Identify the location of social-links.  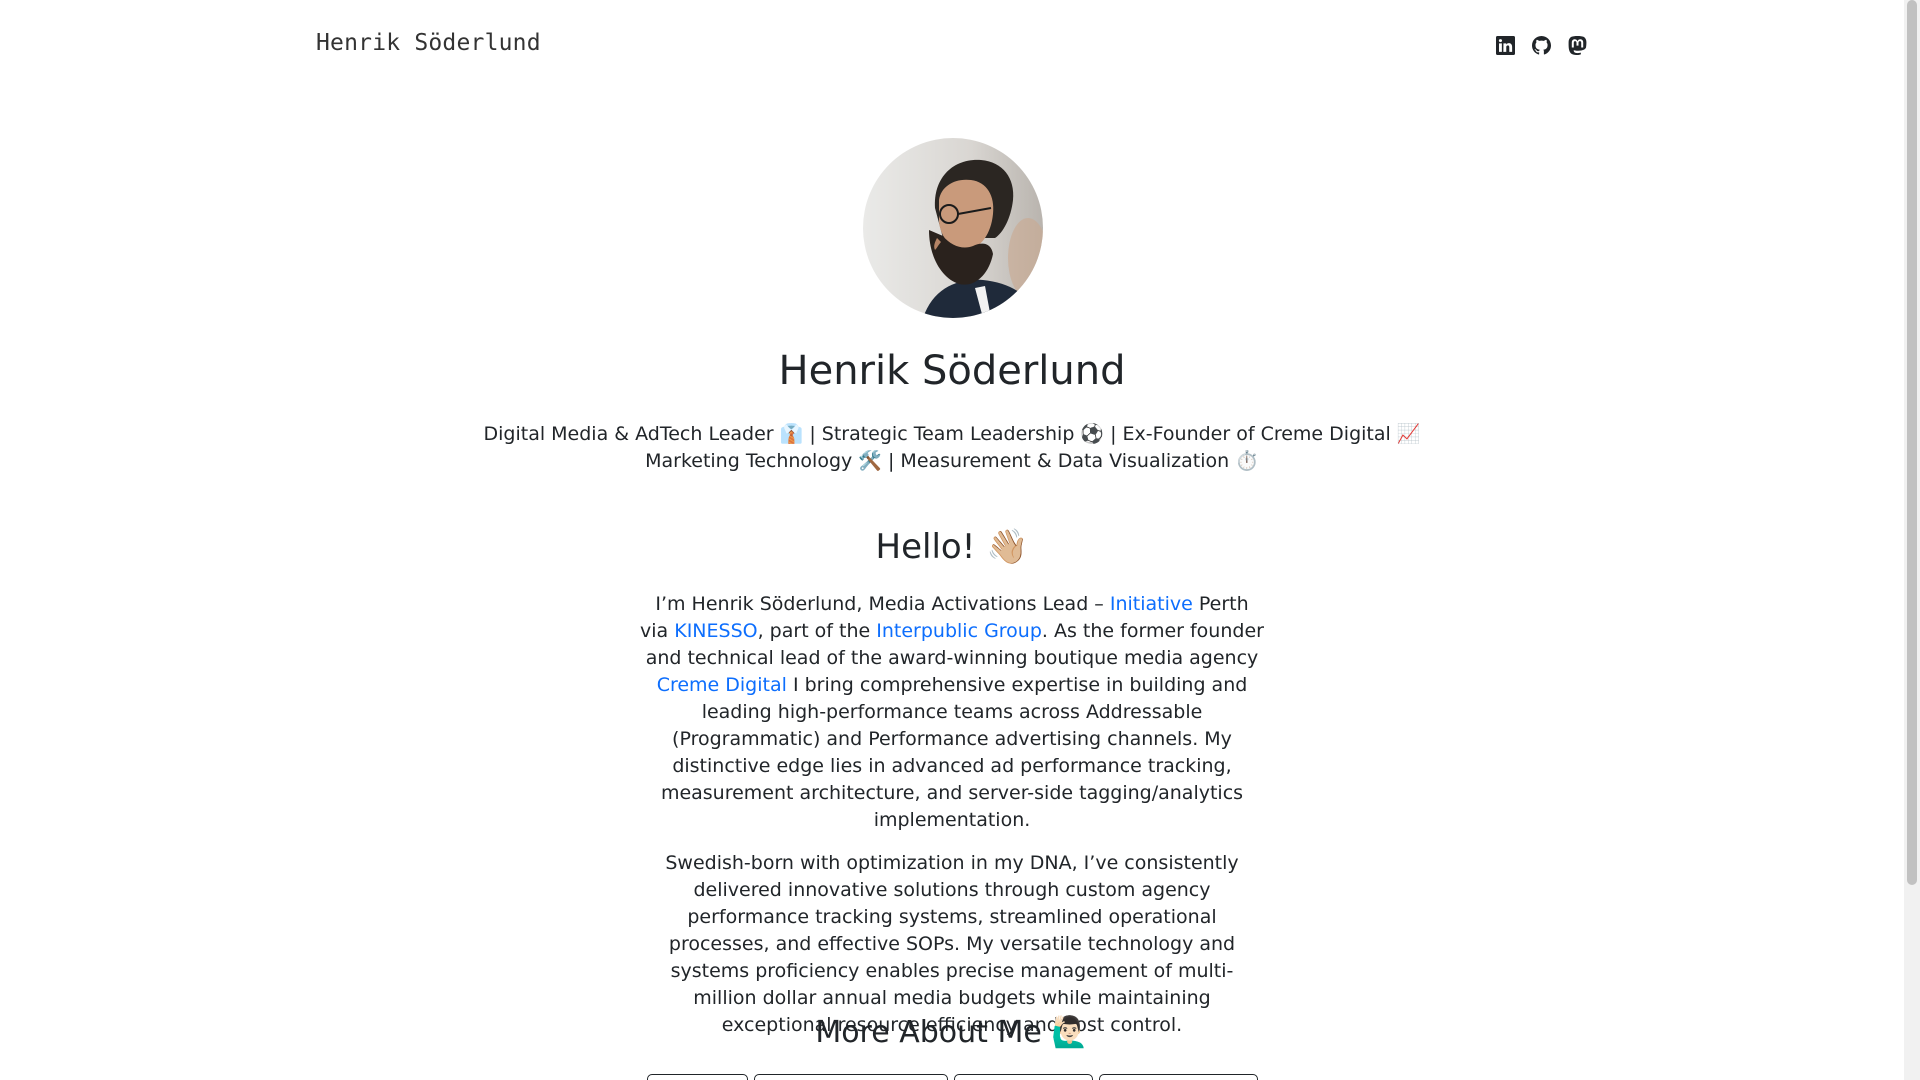
(1541, 45).